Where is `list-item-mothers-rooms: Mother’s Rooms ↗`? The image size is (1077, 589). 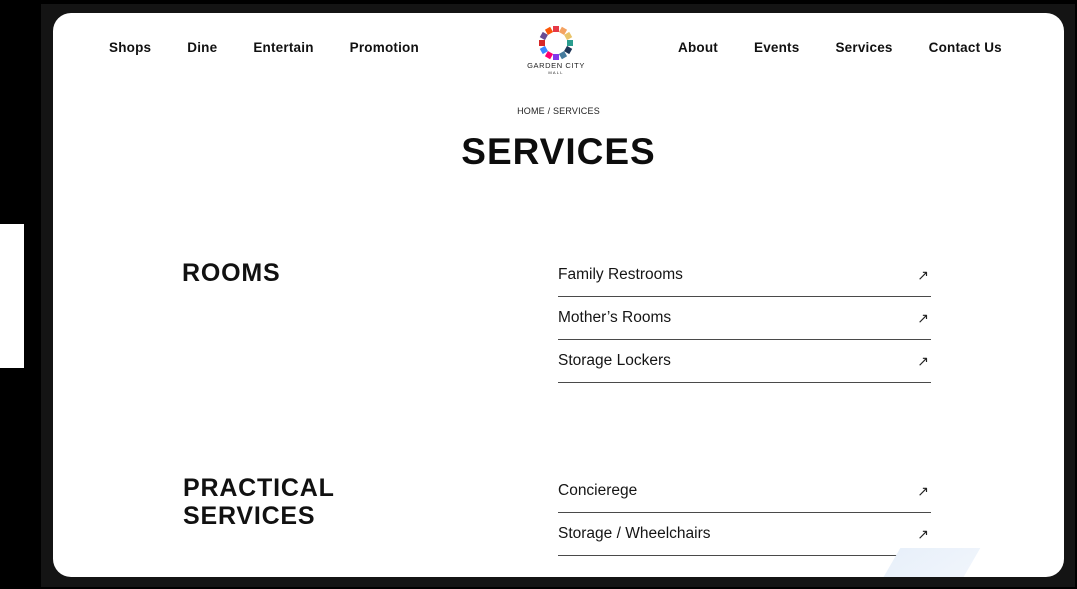 list-item-mothers-rooms: Mother’s Rooms ↗ is located at coordinates (744, 318).